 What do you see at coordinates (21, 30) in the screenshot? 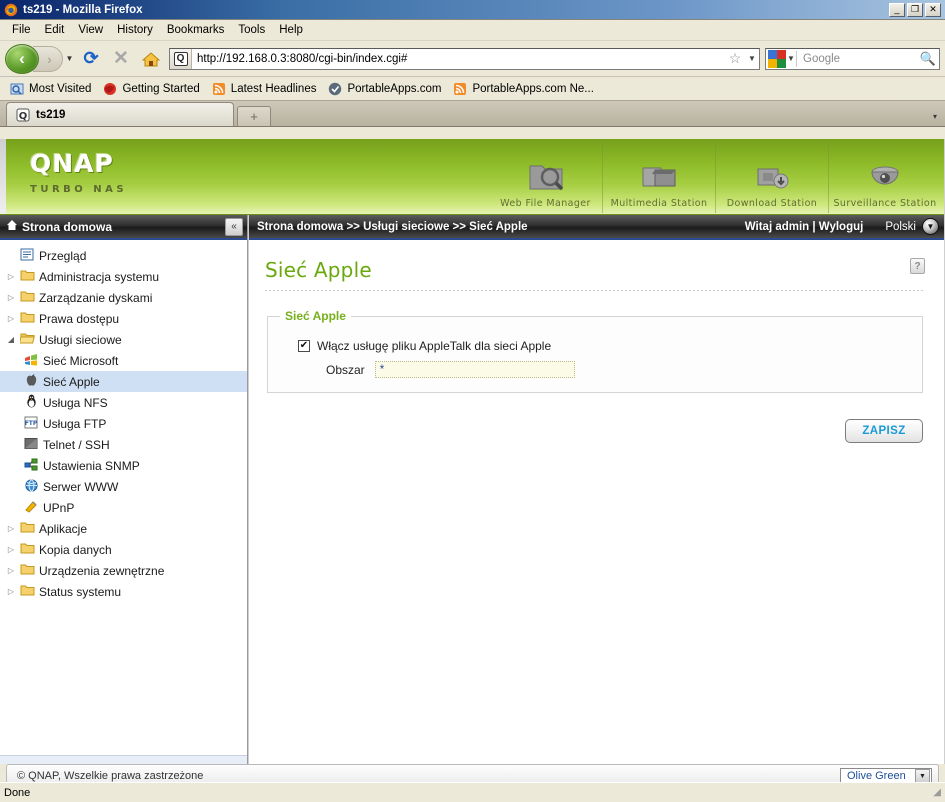
I see `menu-file: File` at bounding box center [21, 30].